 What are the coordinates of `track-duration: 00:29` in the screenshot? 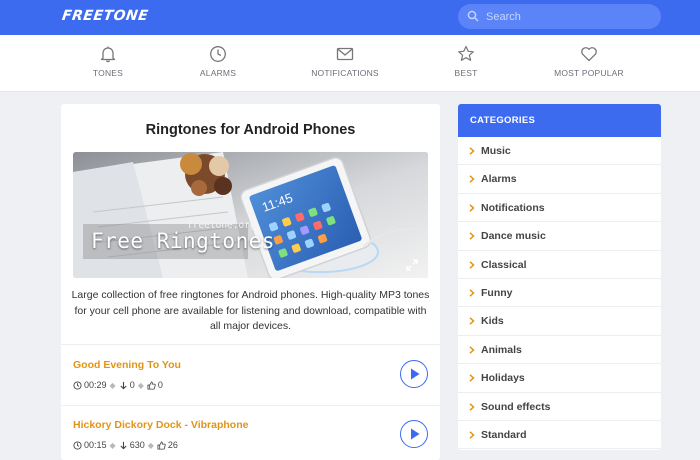 It's located at (95, 385).